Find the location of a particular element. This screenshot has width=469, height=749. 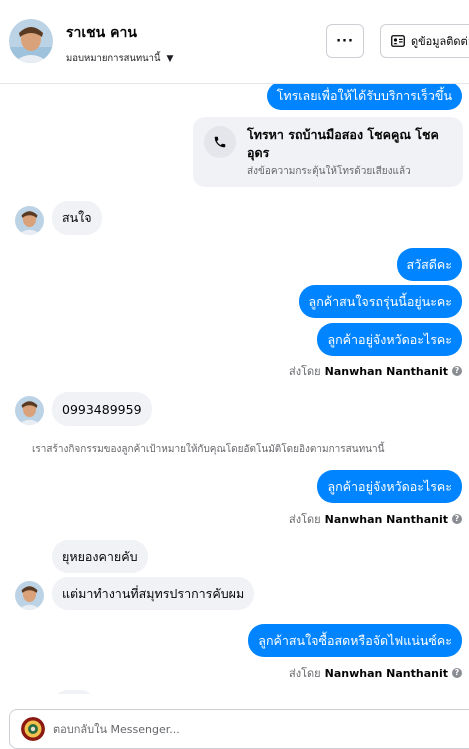

message-text: สนใจ is located at coordinates (77, 217).